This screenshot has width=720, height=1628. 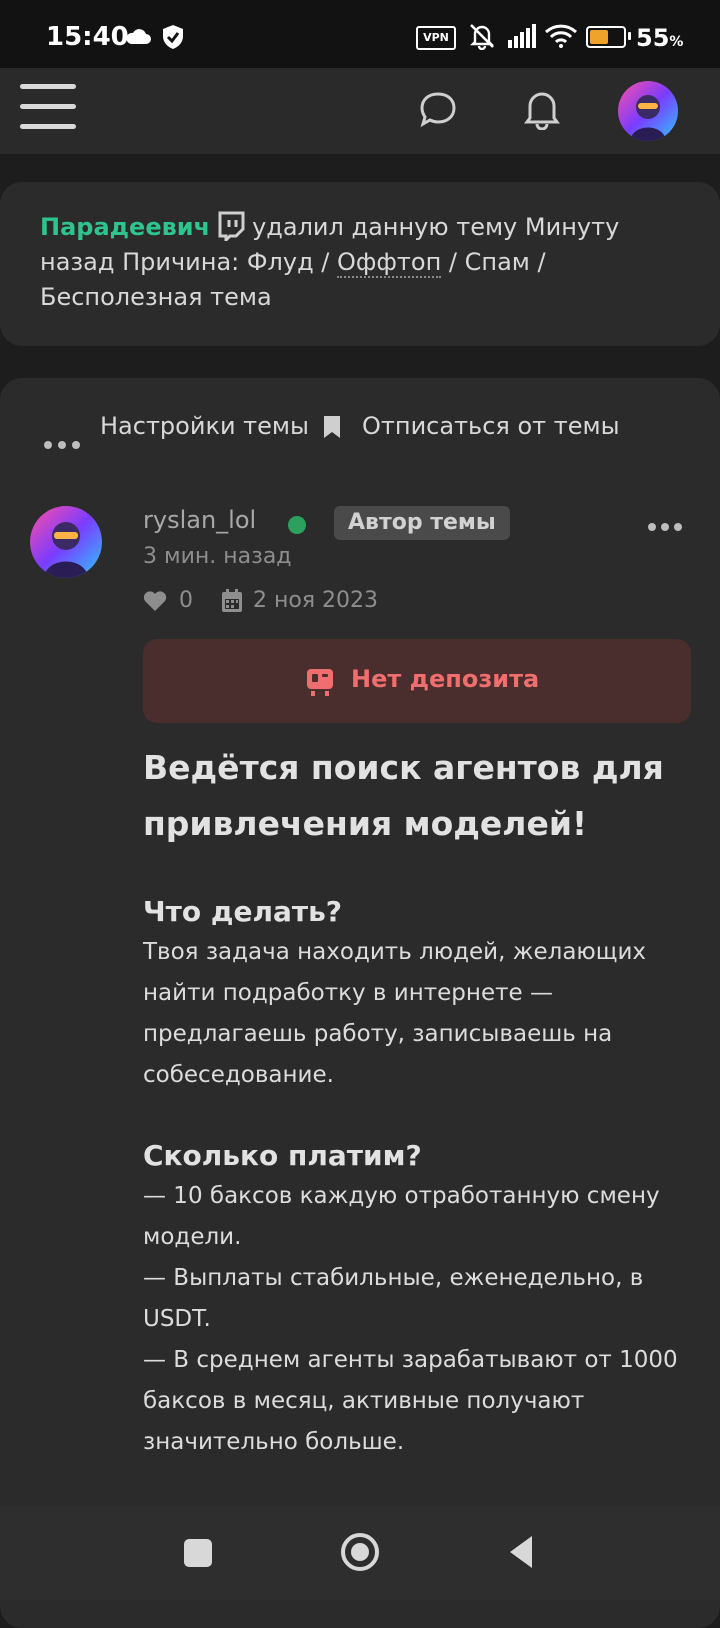 I want to click on moderator-username: Парадеевич, so click(x=125, y=227).